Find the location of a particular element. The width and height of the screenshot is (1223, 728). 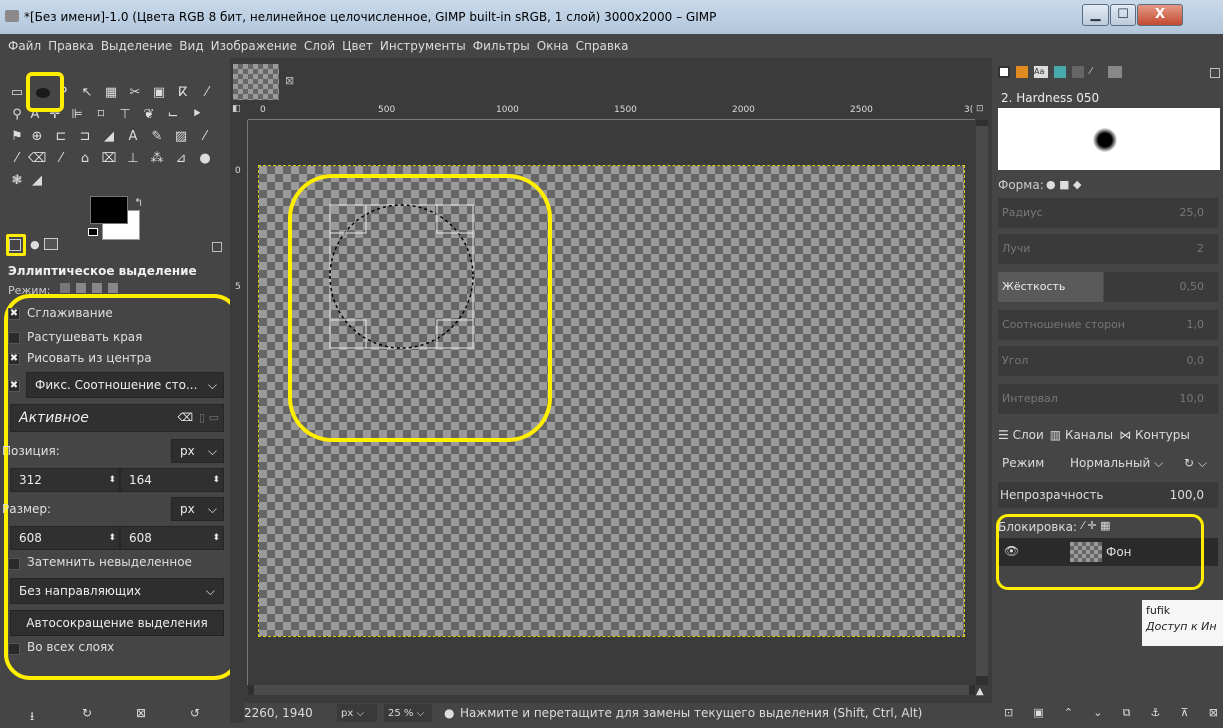

eraser-icon: ⌫ is located at coordinates (37, 159).